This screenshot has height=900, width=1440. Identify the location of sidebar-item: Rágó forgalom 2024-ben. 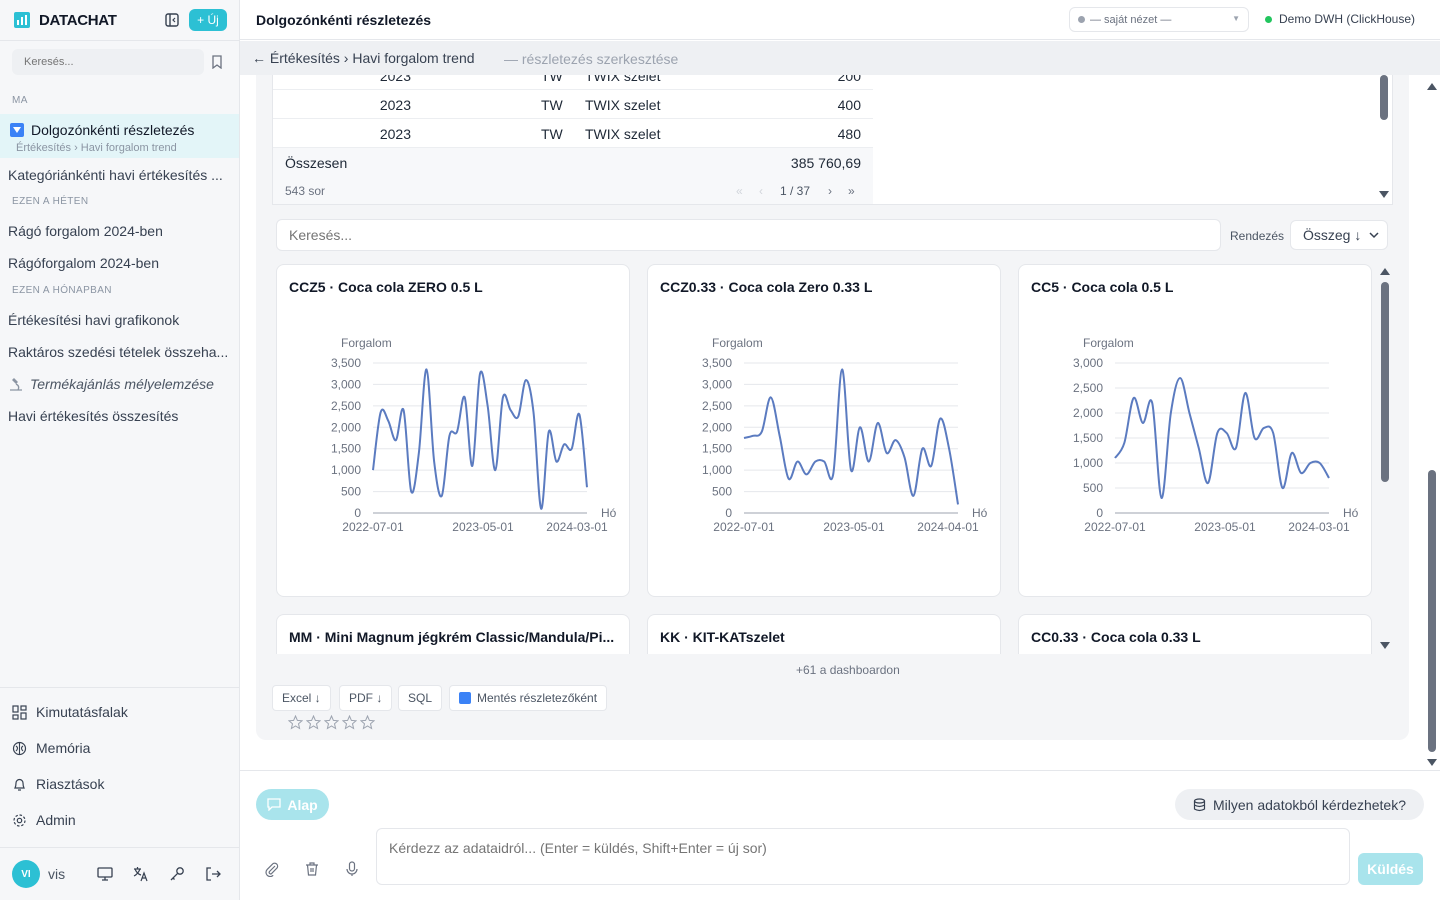
(121, 231).